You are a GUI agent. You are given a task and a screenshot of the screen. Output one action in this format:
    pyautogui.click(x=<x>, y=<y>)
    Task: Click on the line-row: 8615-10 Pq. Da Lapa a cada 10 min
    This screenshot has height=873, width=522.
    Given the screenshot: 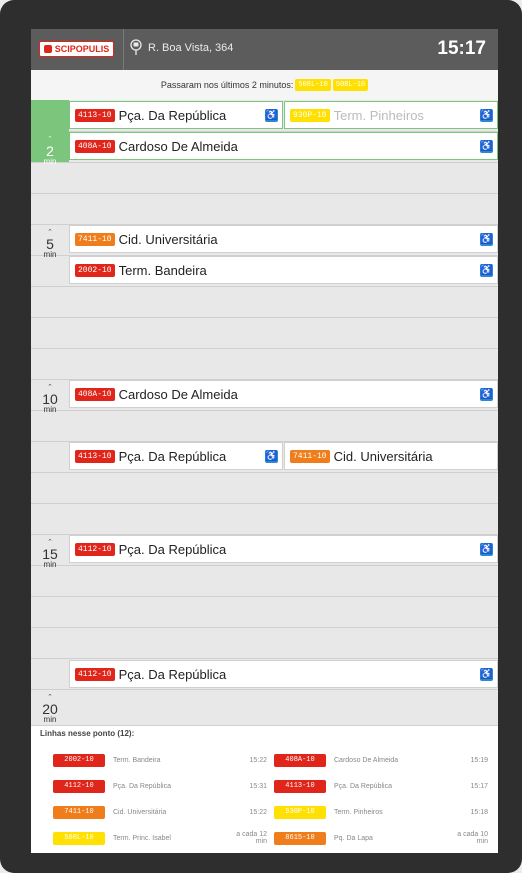 What is the action you would take?
    pyautogui.click(x=381, y=838)
    